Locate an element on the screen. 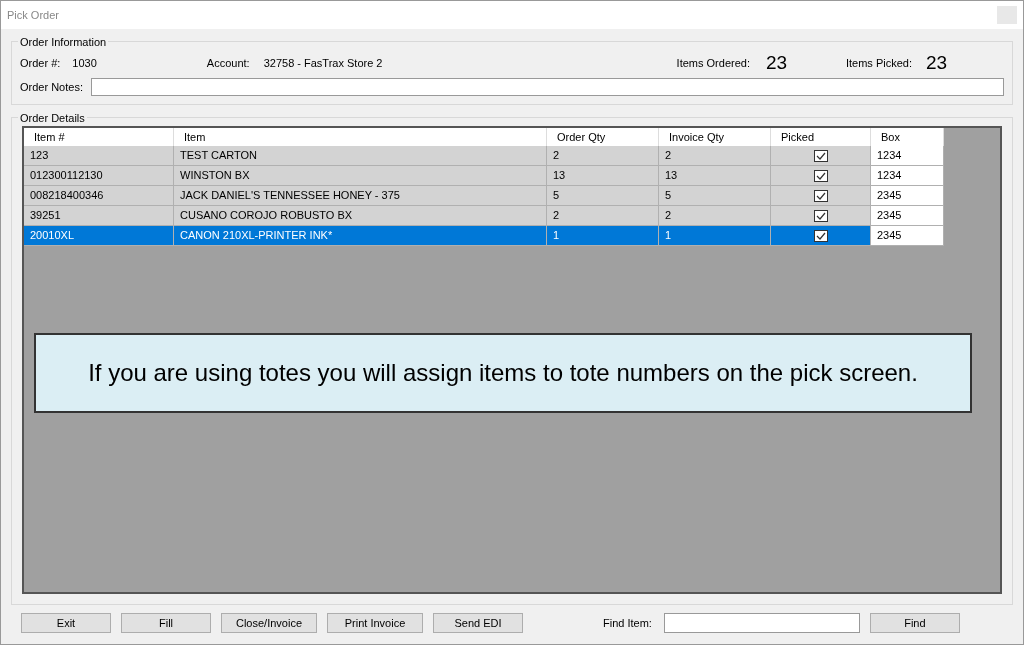  table-row: 012300112130 WINSTON BX 13 13 1234 is located at coordinates (512, 176).